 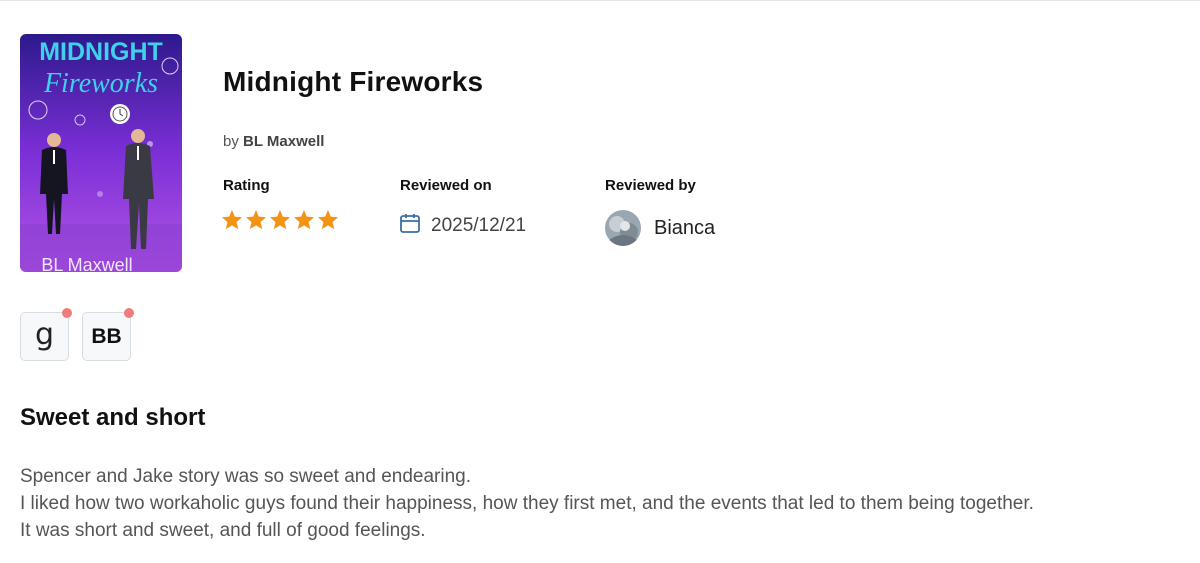 I want to click on cover-title-line2: Fireworks, so click(x=100, y=83).